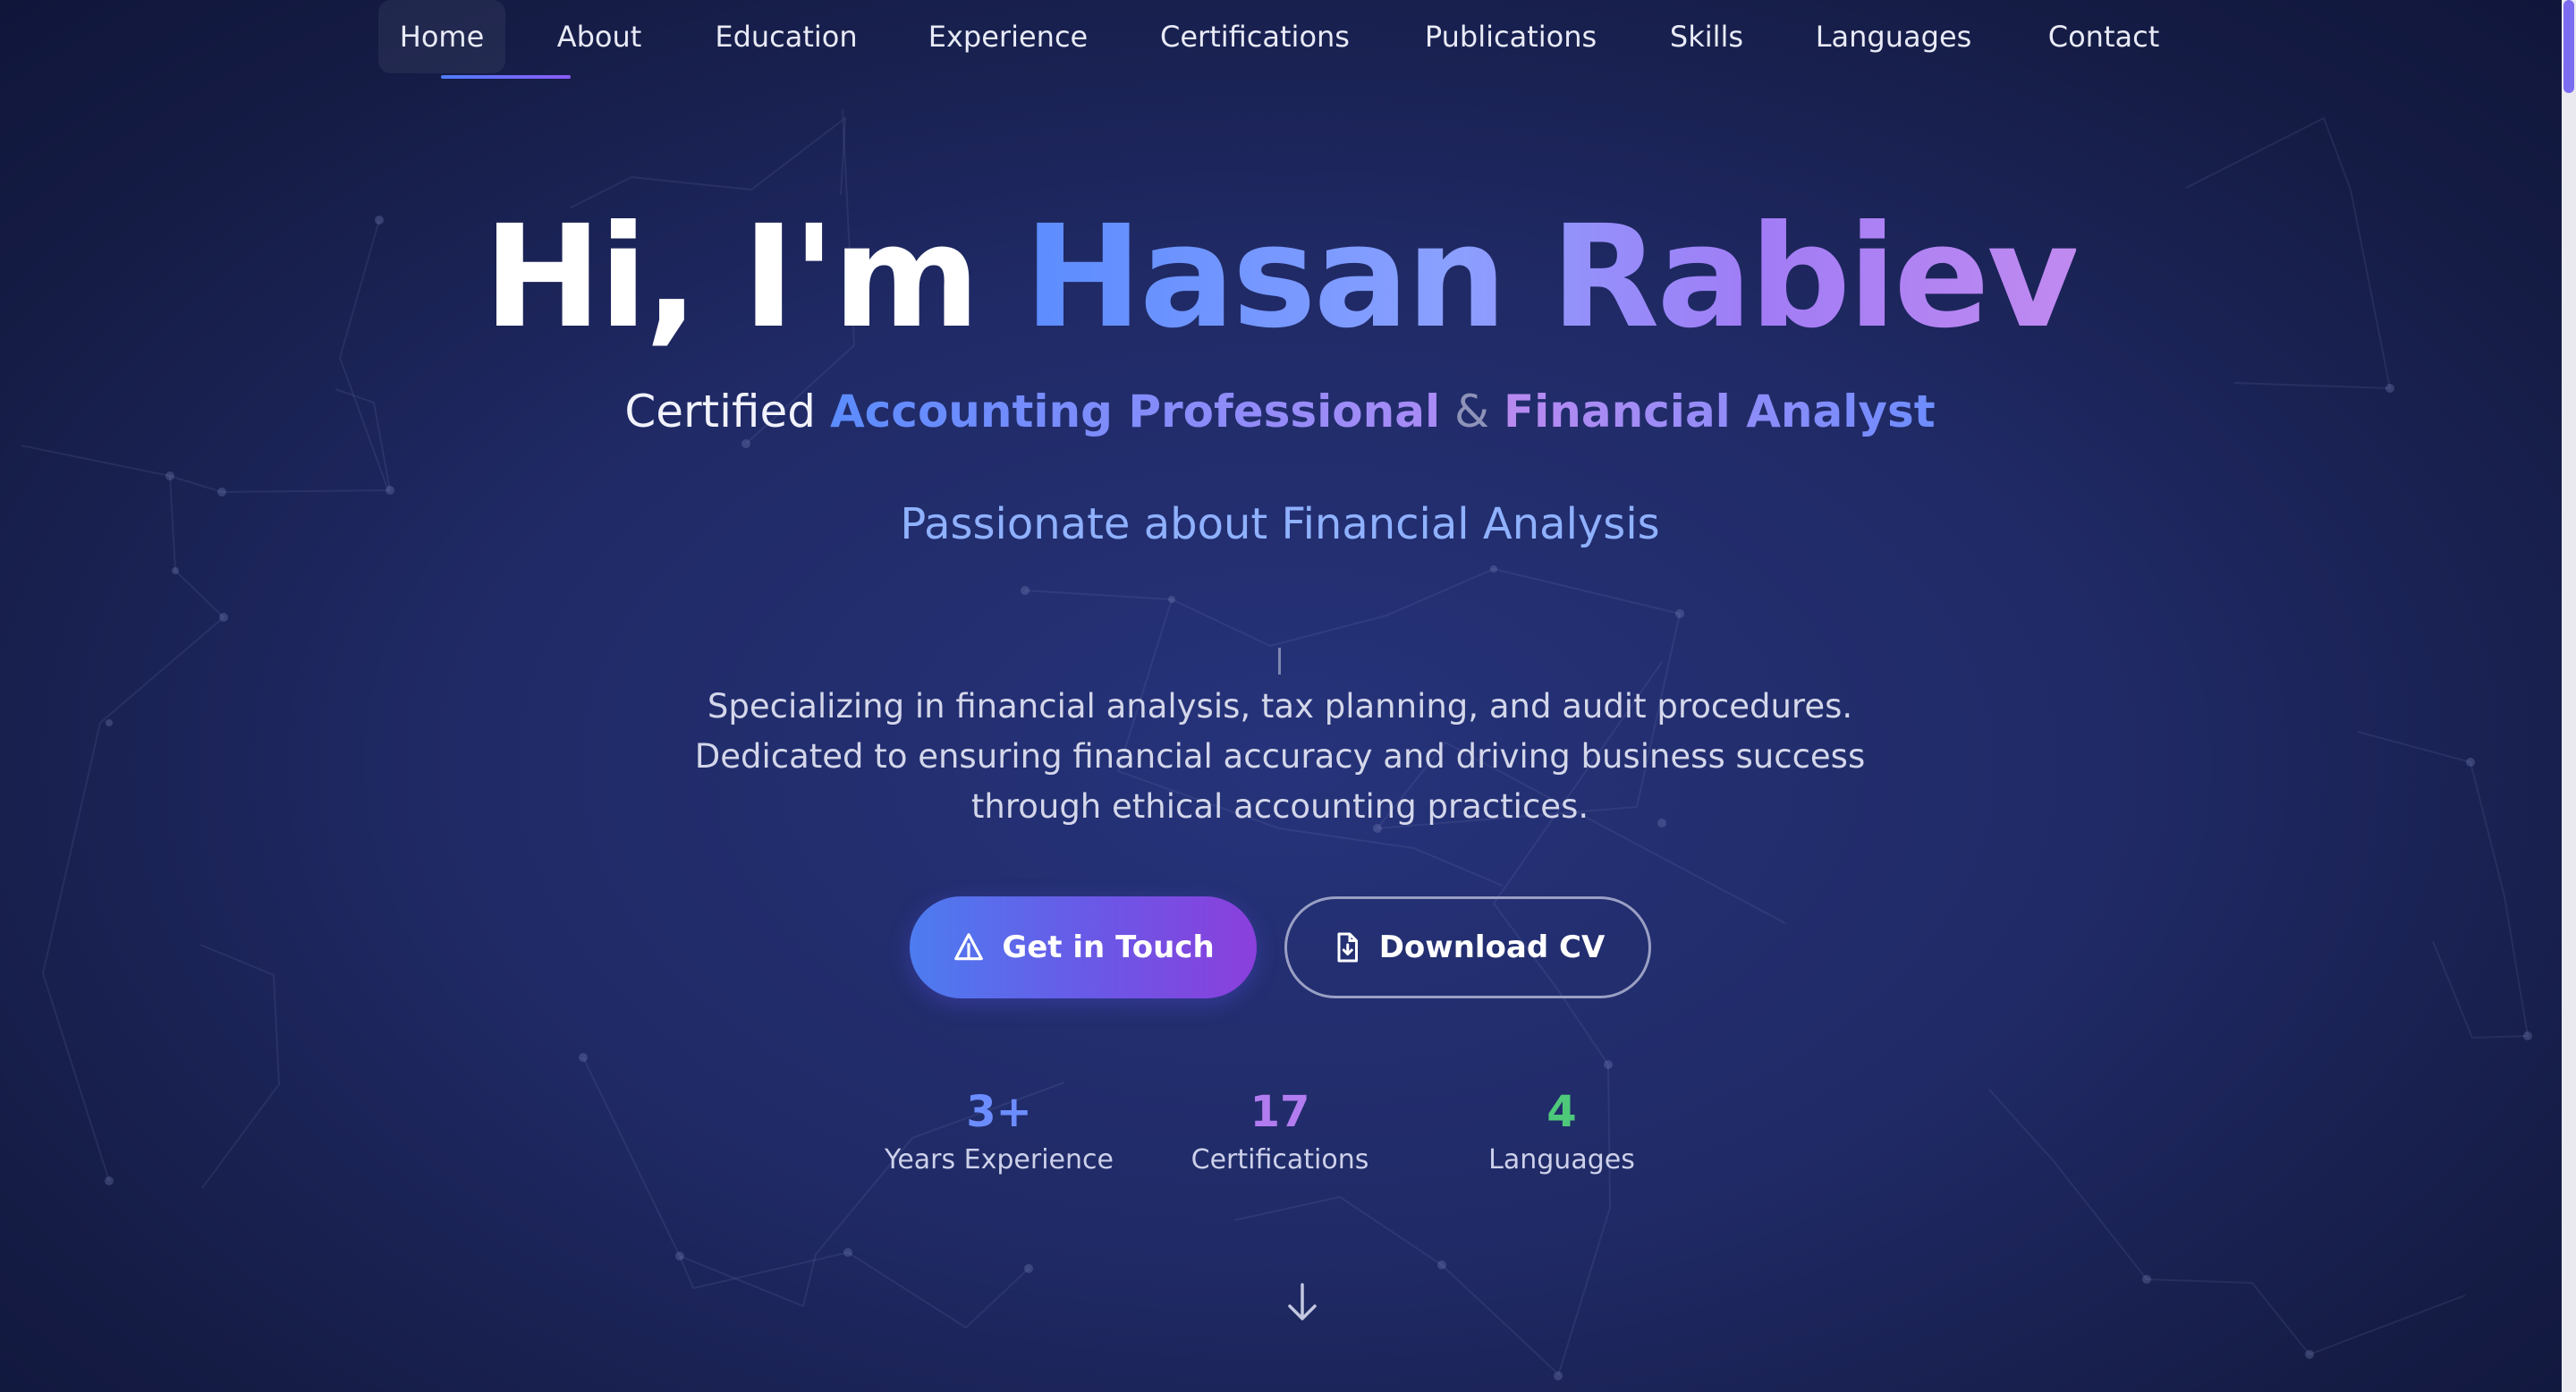 This screenshot has height=1392, width=2576. What do you see at coordinates (1510, 36) in the screenshot?
I see `nav-item-publications: Publications` at bounding box center [1510, 36].